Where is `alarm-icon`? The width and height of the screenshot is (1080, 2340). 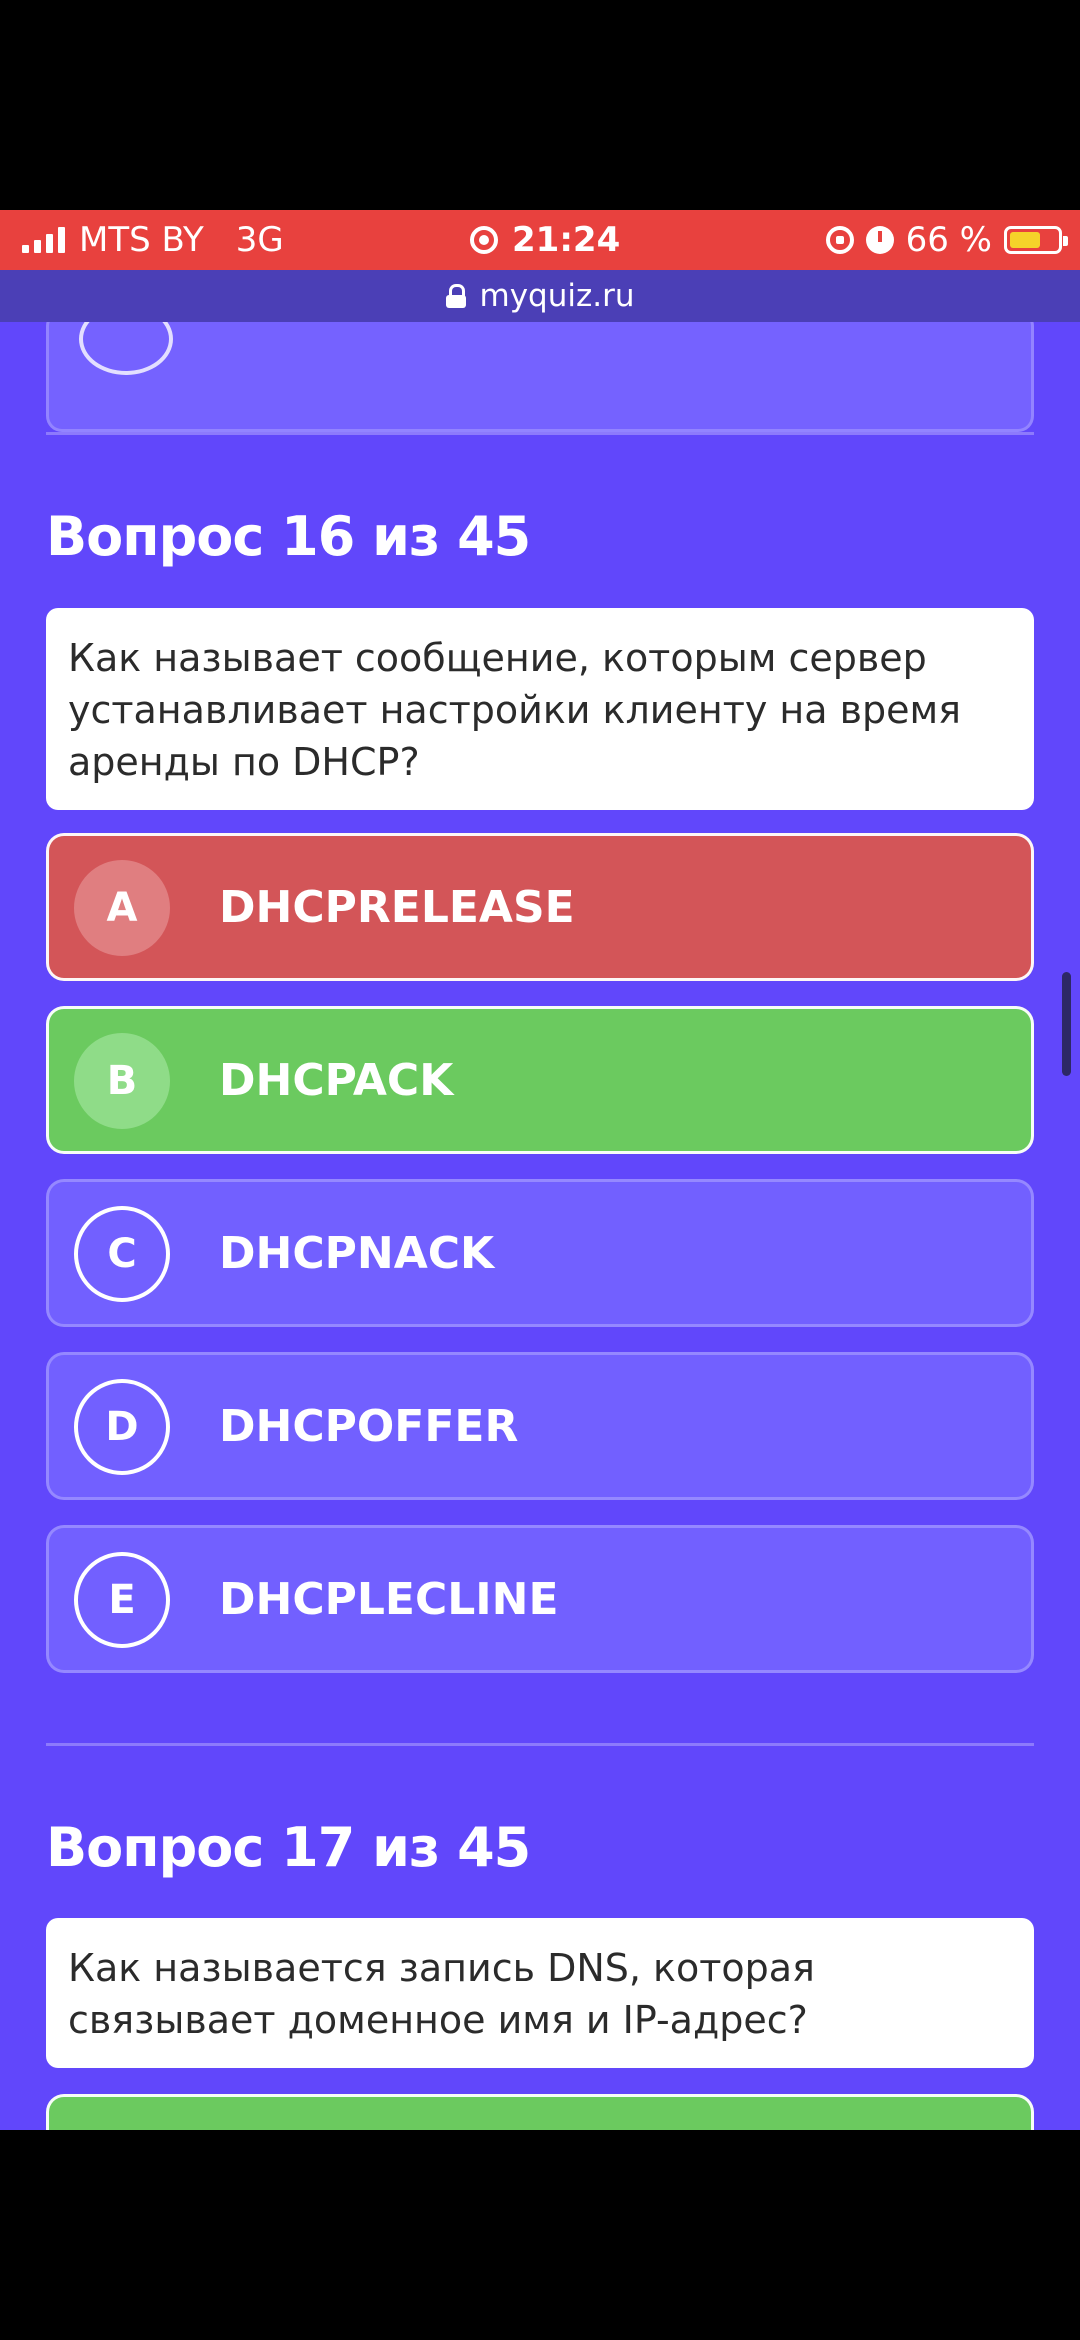
alarm-icon is located at coordinates (879, 240).